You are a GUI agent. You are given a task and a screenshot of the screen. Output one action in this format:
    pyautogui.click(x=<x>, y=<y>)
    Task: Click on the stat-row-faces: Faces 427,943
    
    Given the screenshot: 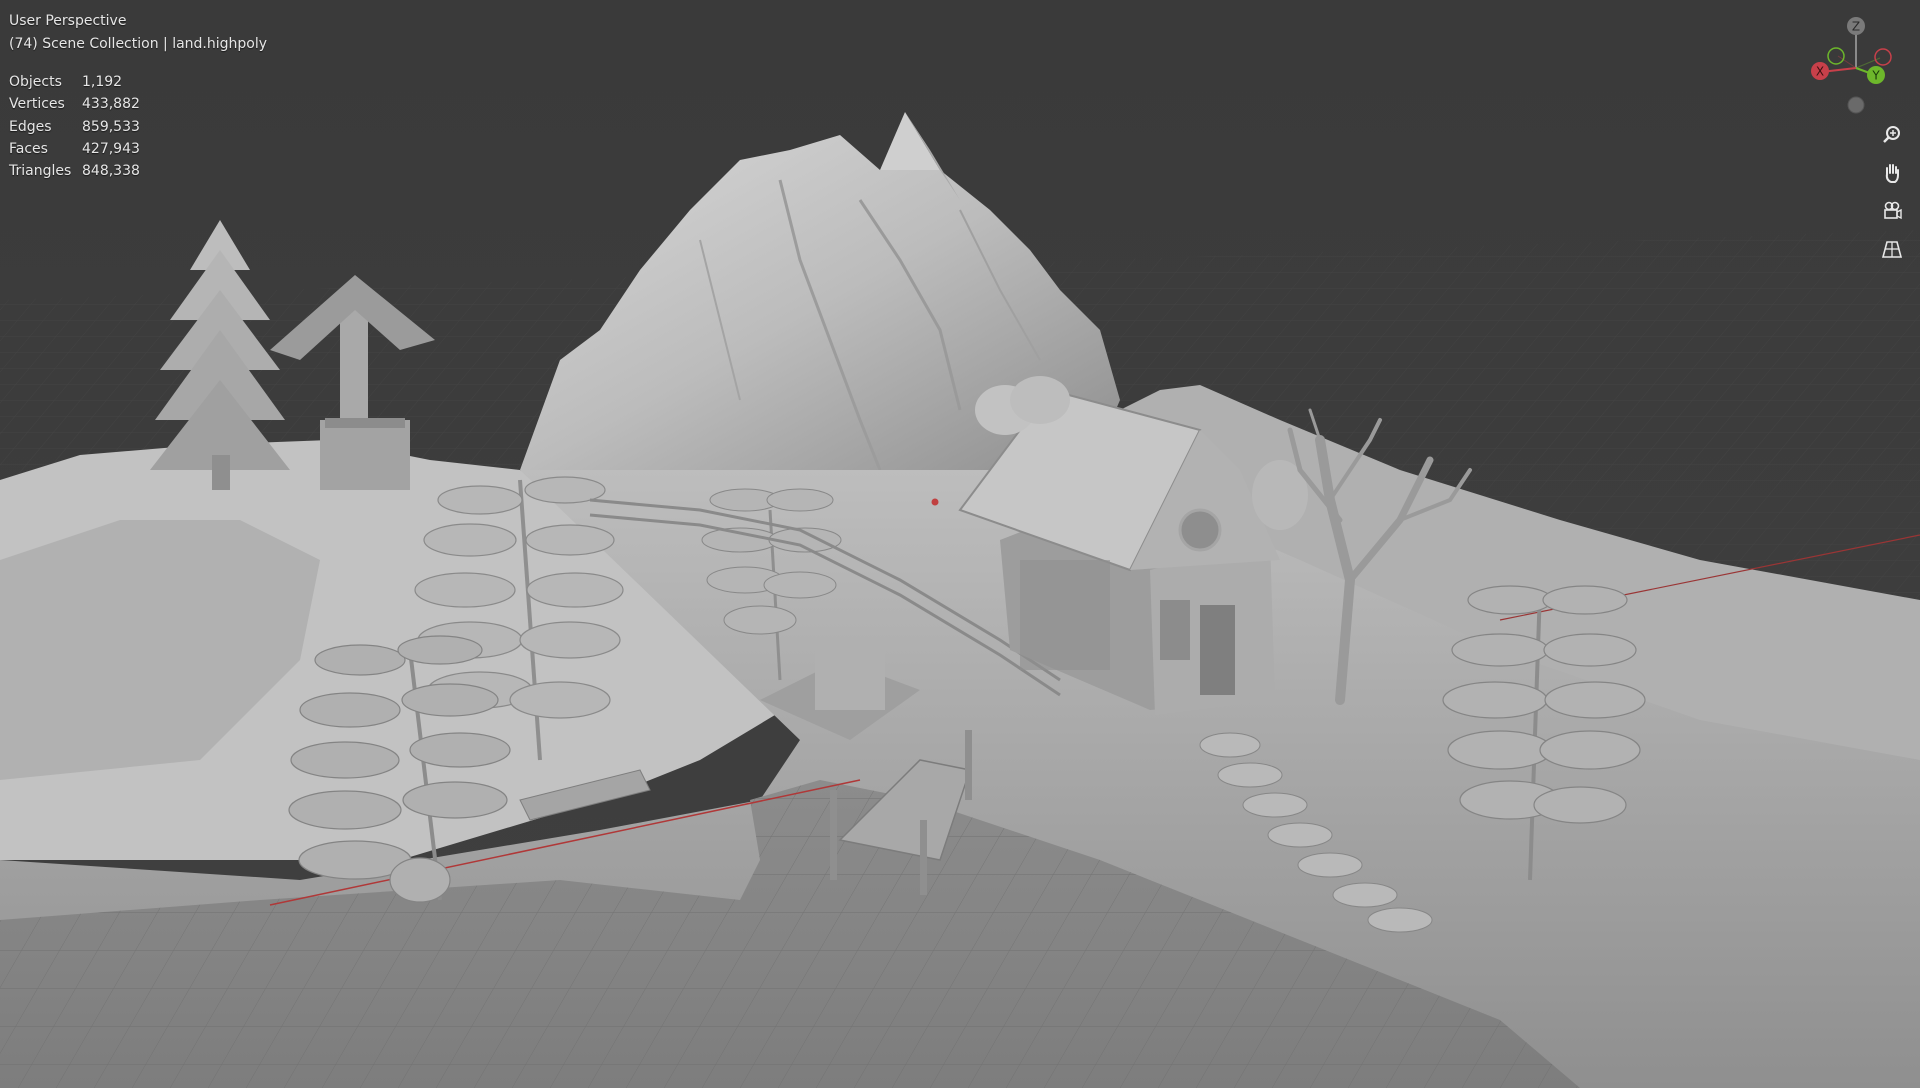 What is the action you would take?
    pyautogui.click(x=74, y=149)
    